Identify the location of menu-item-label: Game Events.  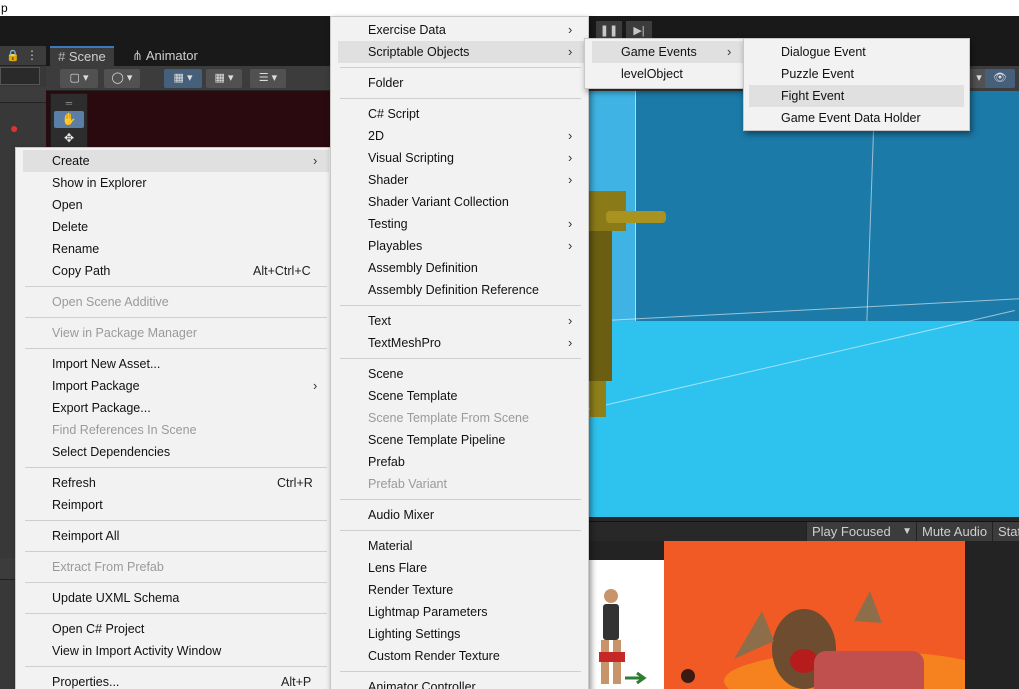
(659, 52).